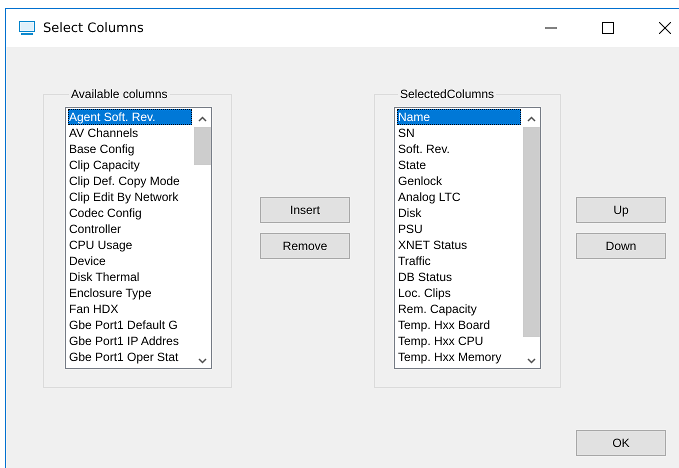  Describe the element at coordinates (665, 28) in the screenshot. I see `close-icon` at that location.